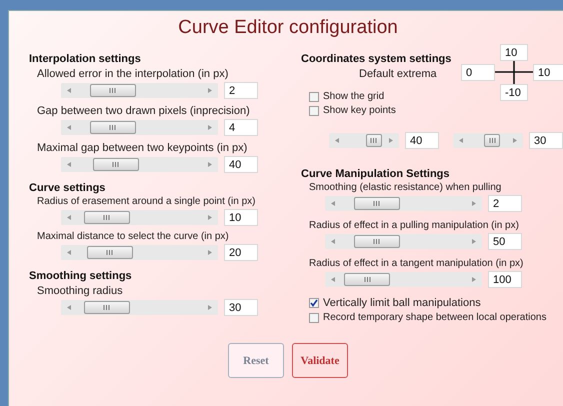 Image resolution: width=563 pixels, height=406 pixels. Describe the element at coordinates (514, 92) in the screenshot. I see `bottom-field: -10` at that location.